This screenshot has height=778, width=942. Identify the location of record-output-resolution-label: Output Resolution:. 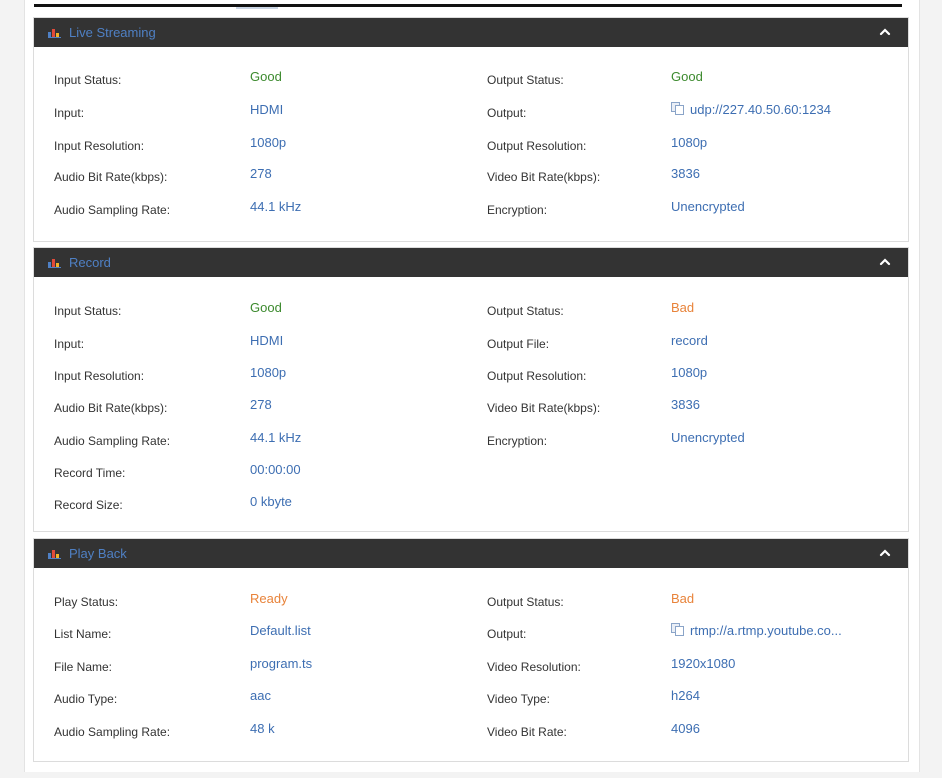
(537, 376).